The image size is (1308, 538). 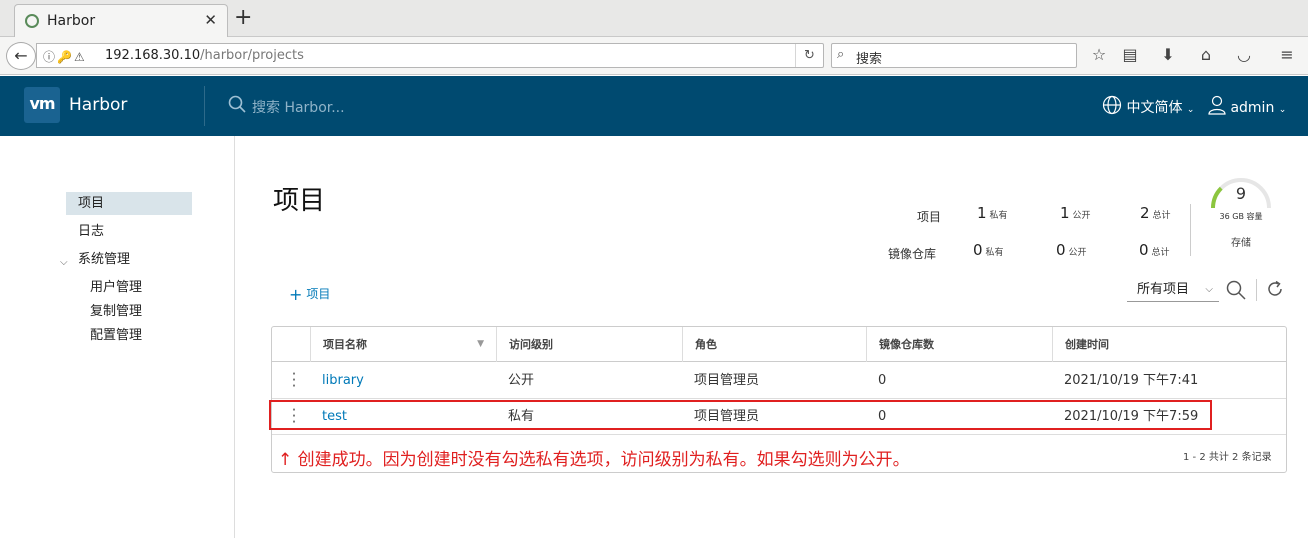 I want to click on project-filter-value: 所有项目, so click(x=1163, y=289).